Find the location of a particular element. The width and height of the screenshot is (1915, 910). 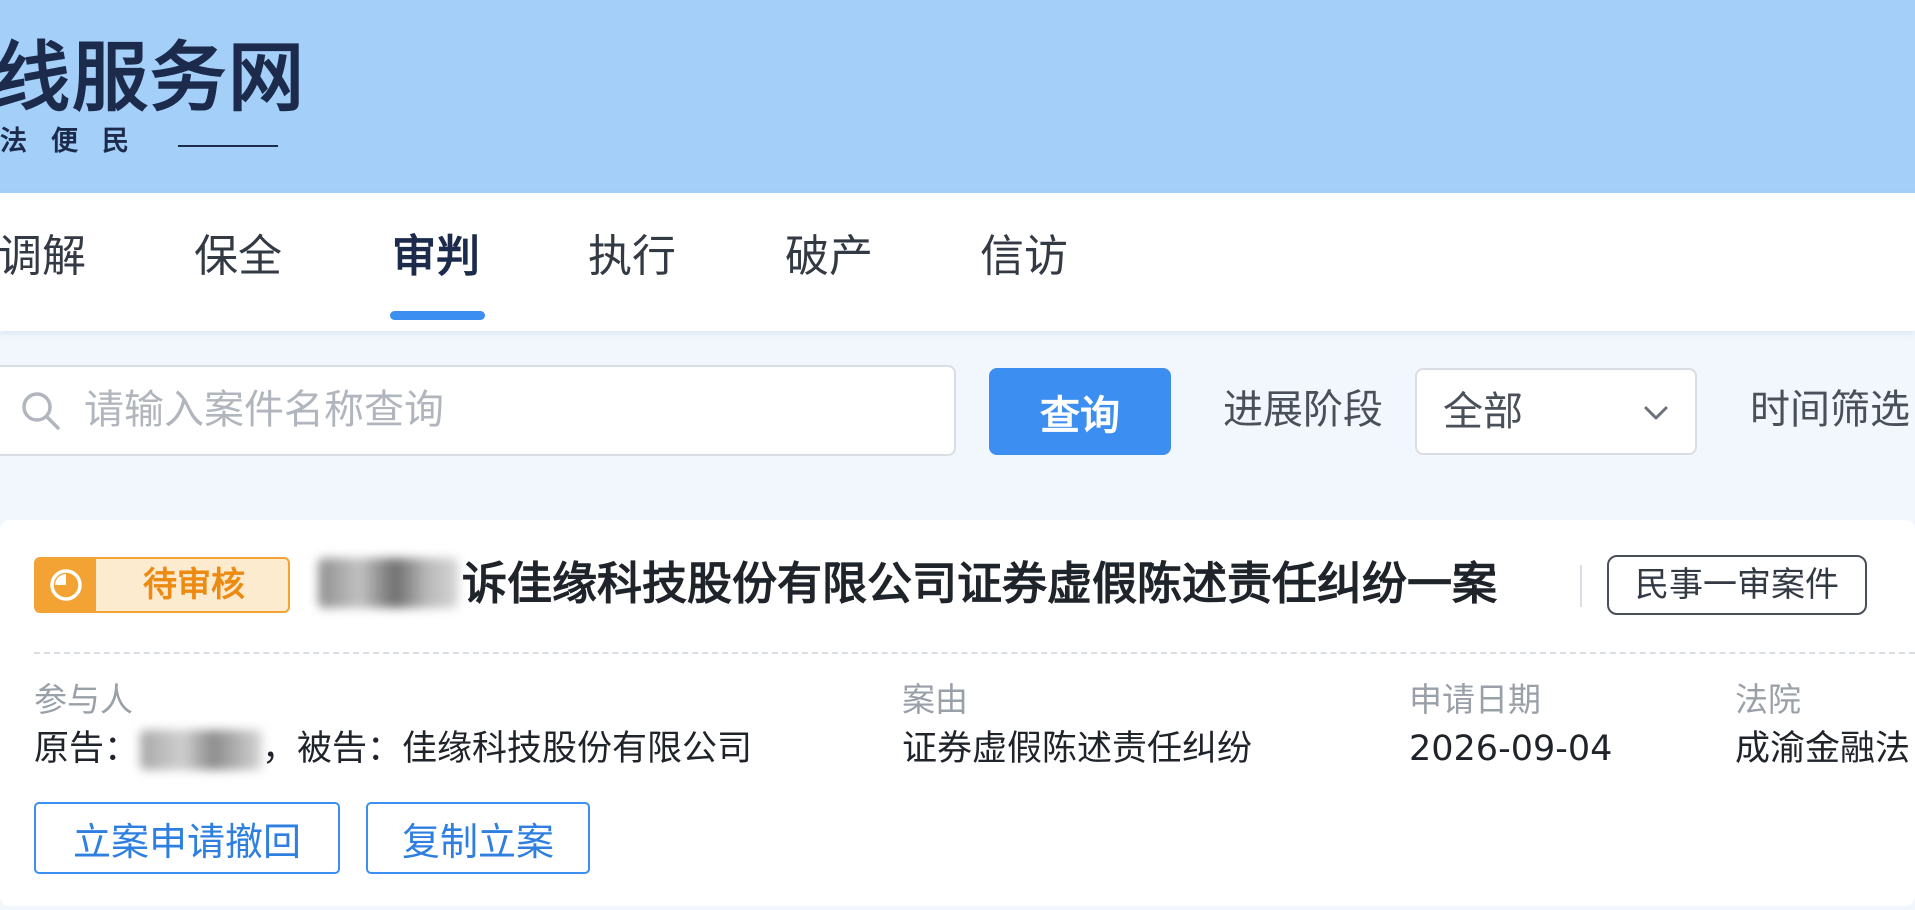

court-label: 法院 is located at coordinates (1768, 699).